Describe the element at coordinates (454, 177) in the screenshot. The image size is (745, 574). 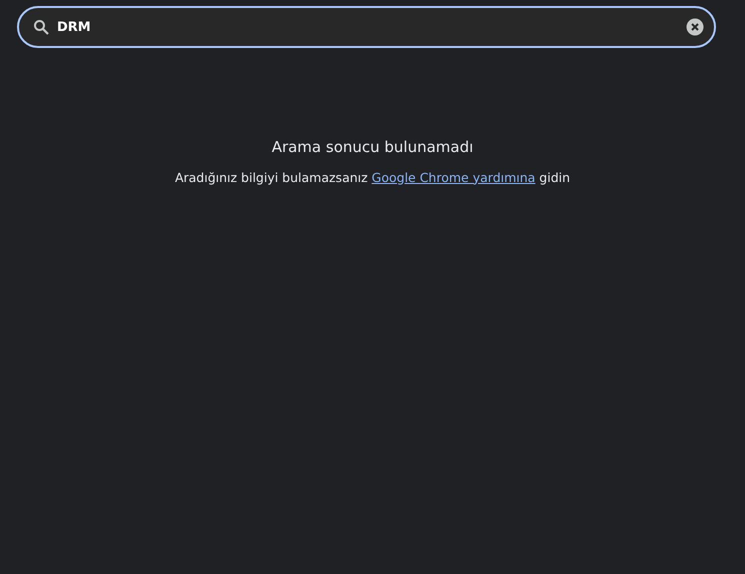
I see `help-link: Google Chrome yardımına` at that location.